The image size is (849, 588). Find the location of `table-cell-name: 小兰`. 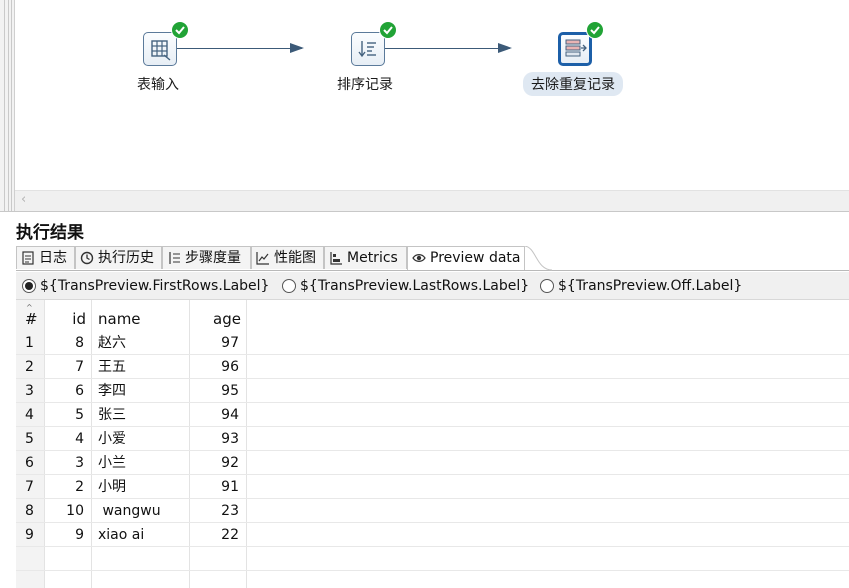

table-cell-name: 小兰 is located at coordinates (112, 463).